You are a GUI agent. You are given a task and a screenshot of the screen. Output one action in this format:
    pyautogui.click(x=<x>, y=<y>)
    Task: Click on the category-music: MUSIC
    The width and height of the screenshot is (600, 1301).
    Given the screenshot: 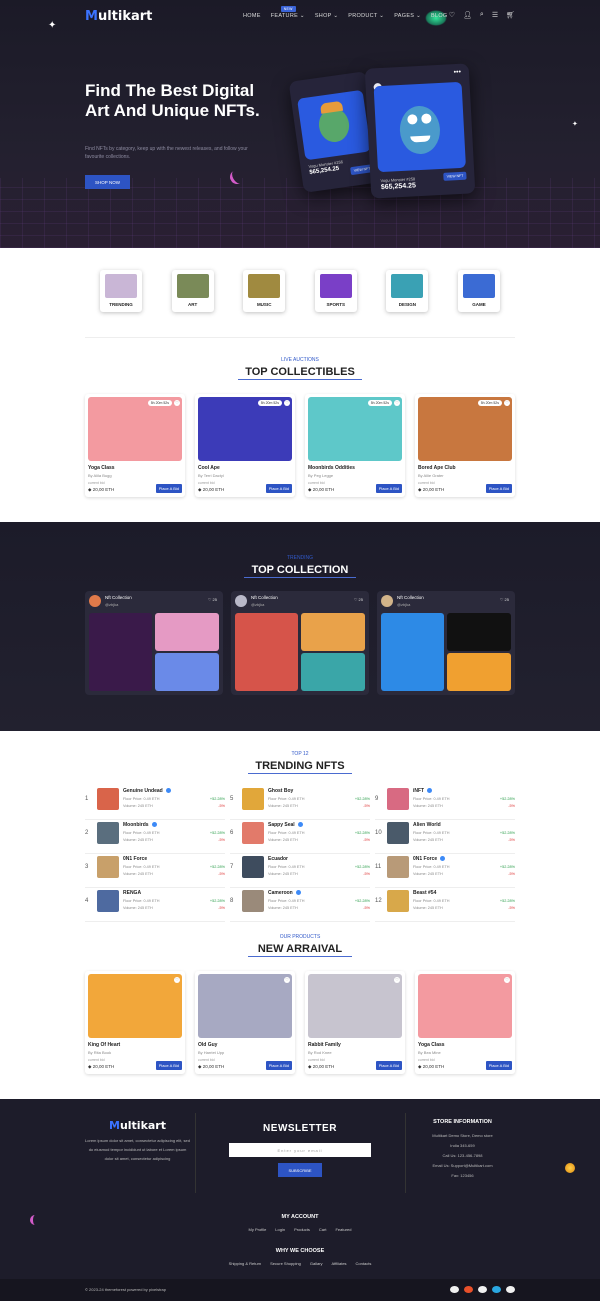 What is the action you would take?
    pyautogui.click(x=264, y=291)
    